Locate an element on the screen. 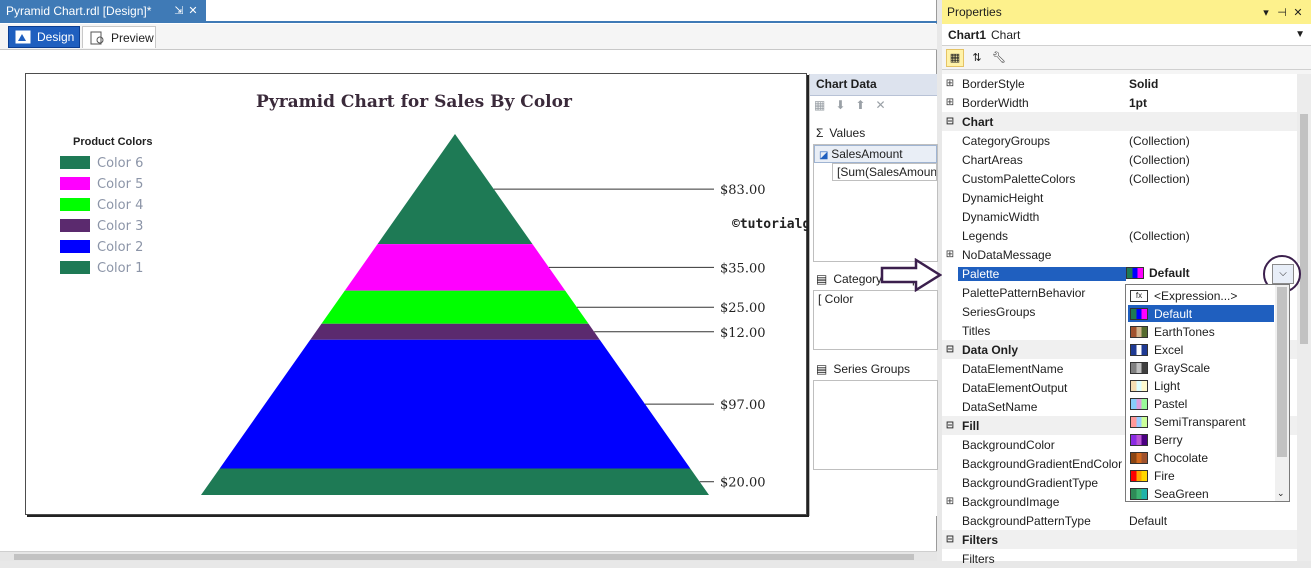  property-value: Solid is located at coordinates (1212, 84).